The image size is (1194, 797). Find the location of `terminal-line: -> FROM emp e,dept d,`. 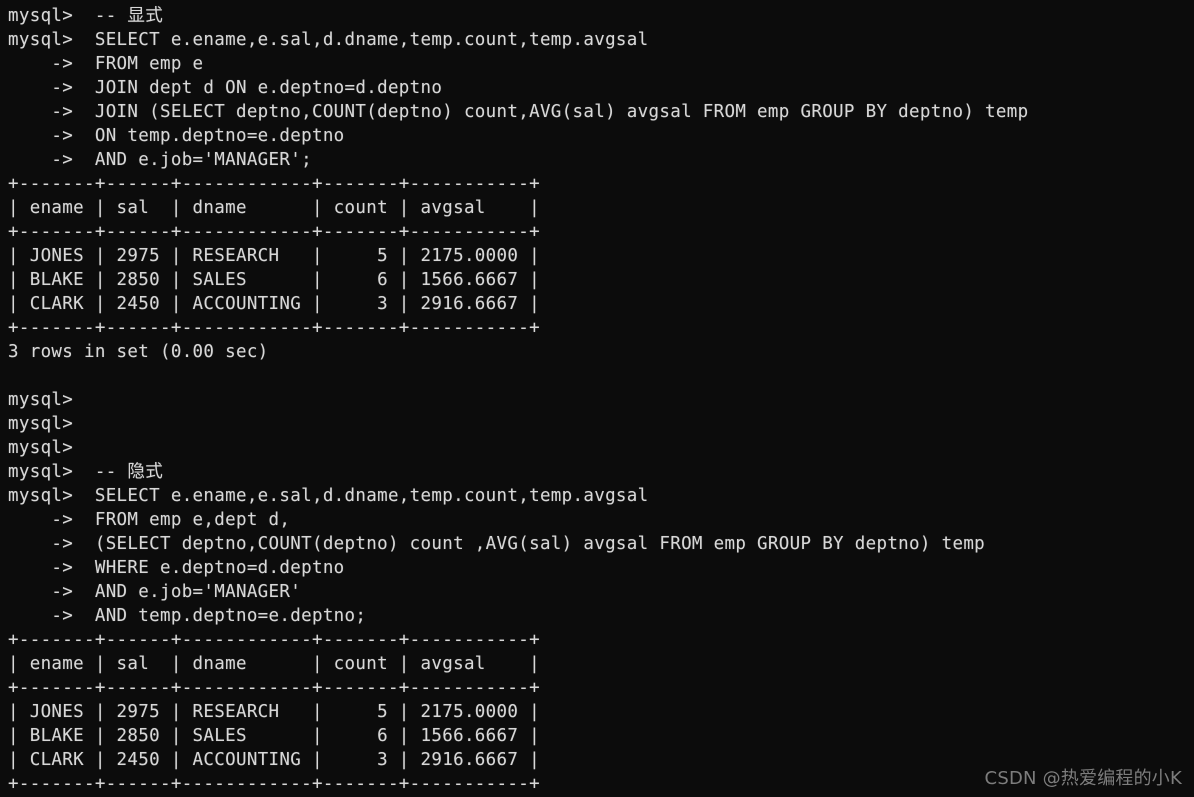

terminal-line: -> FROM emp e,dept d, is located at coordinates (149, 520).